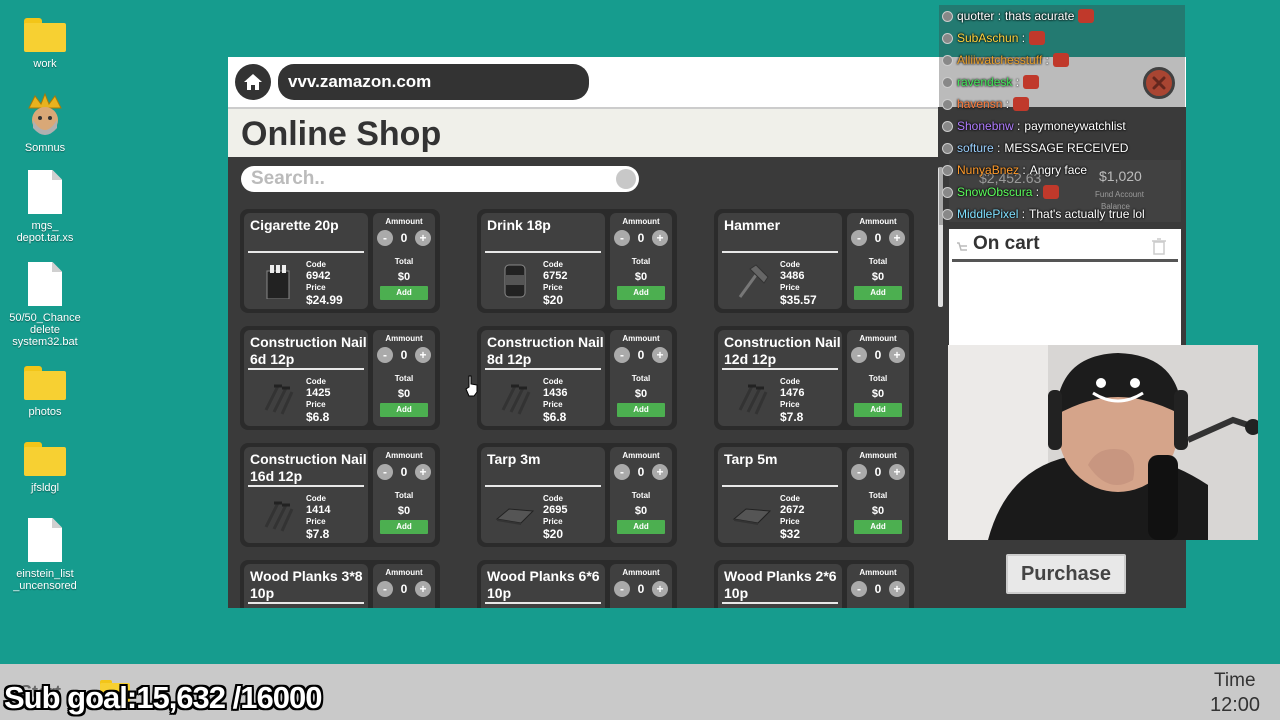  I want to click on product-divider, so click(780, 486).